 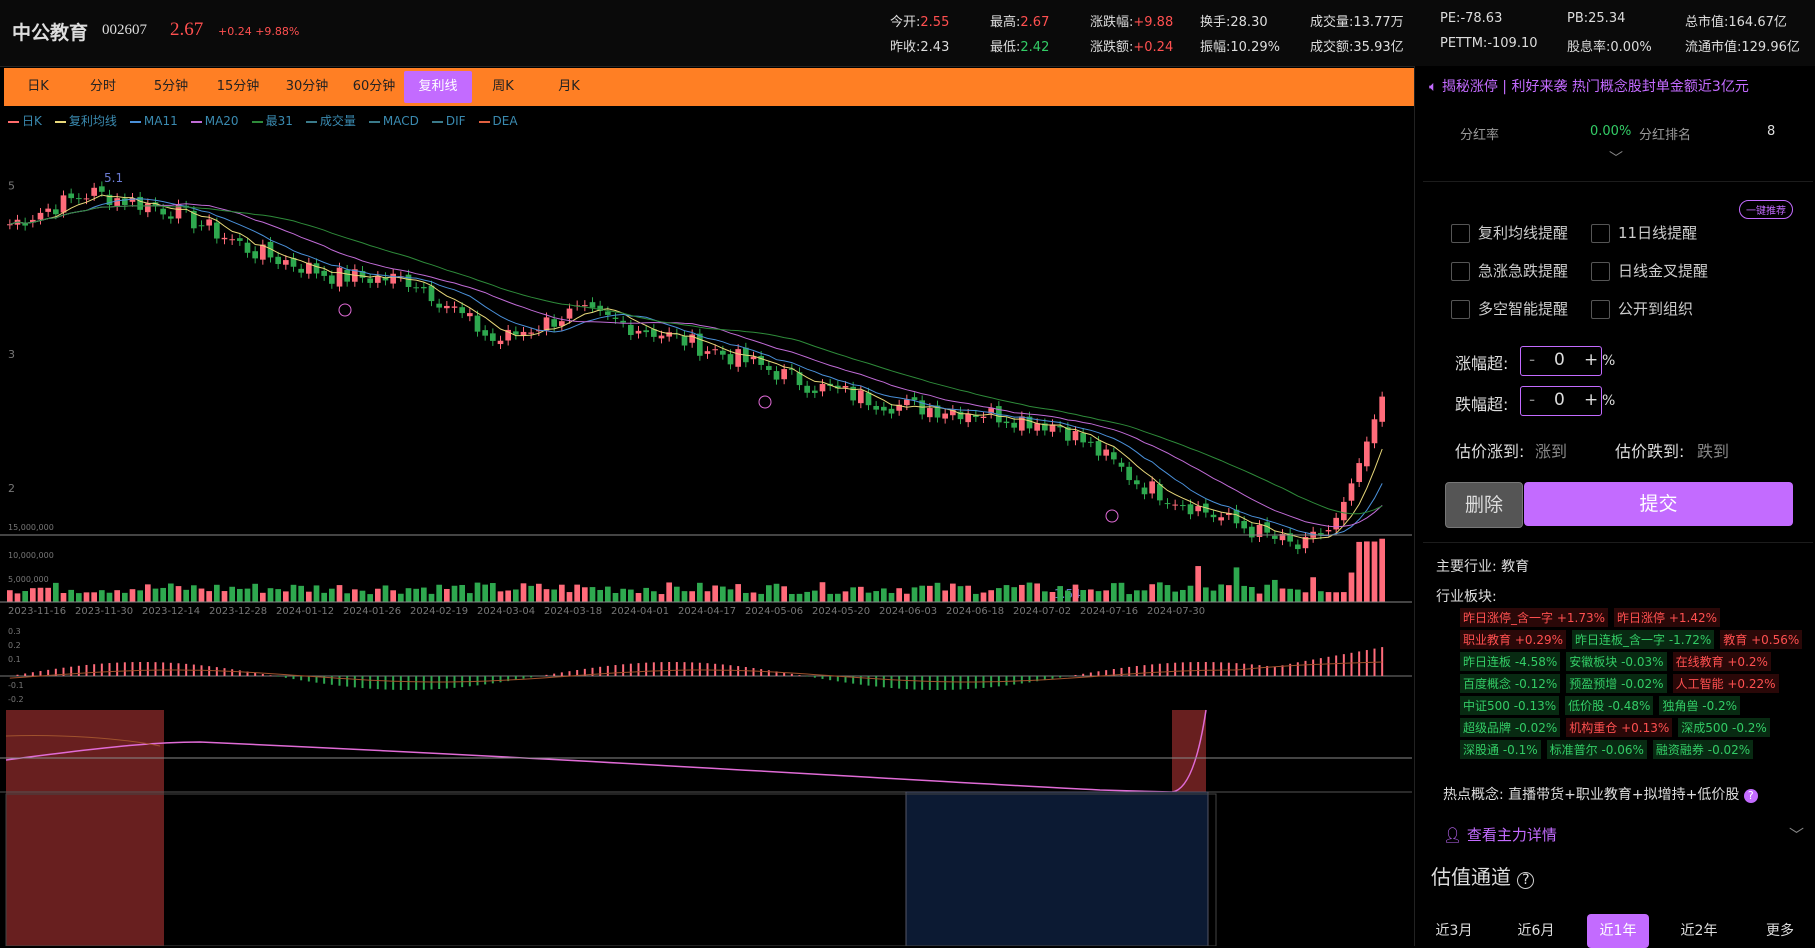 I want to click on metric-label: PETTM:, so click(x=1464, y=43).